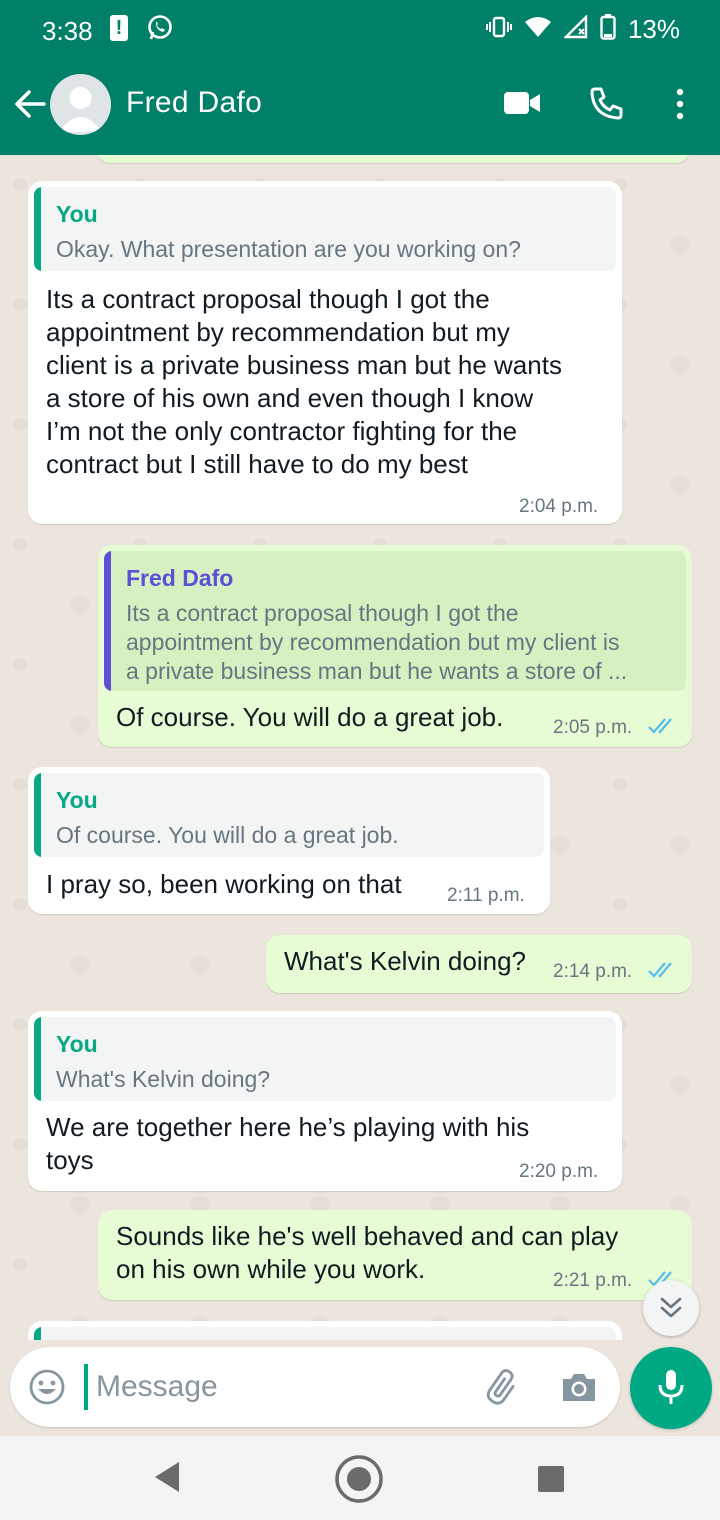  Describe the element at coordinates (286, 1387) in the screenshot. I see `message-input` at that location.